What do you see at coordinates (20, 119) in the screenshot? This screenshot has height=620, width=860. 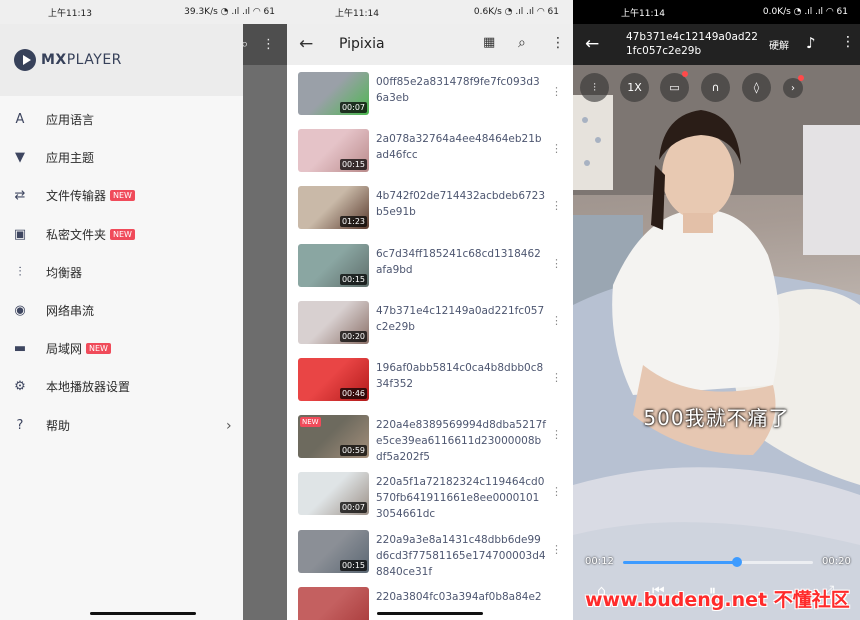 I see `language-icon: A` at bounding box center [20, 119].